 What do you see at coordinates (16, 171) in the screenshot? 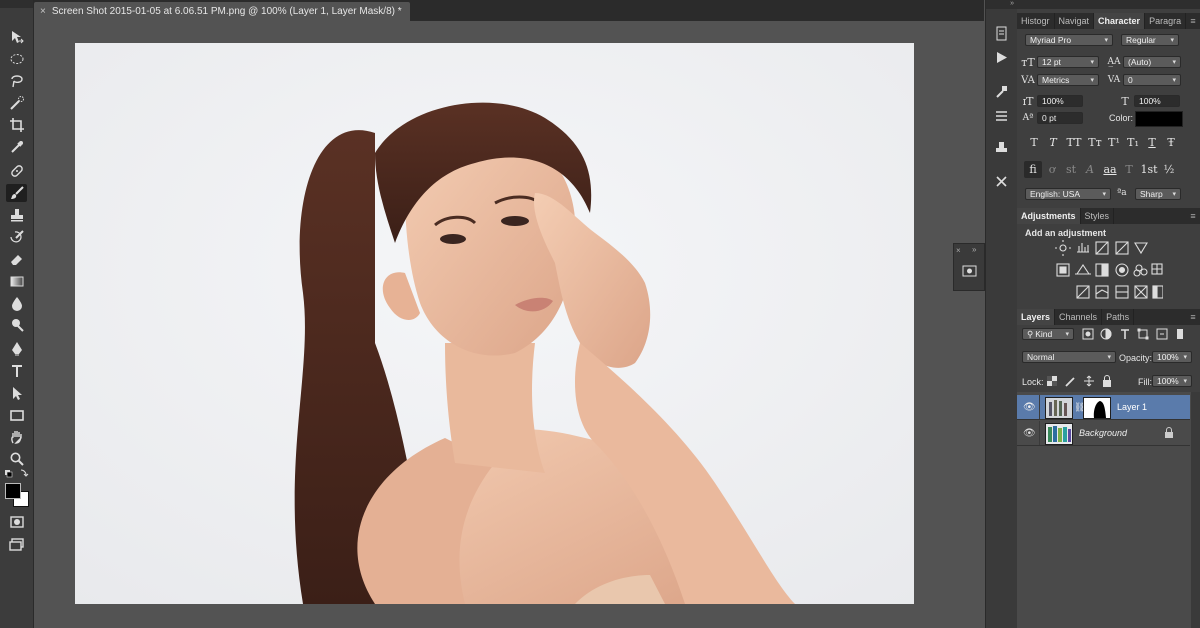
I see `spot-healing-tool-icon` at bounding box center [16, 171].